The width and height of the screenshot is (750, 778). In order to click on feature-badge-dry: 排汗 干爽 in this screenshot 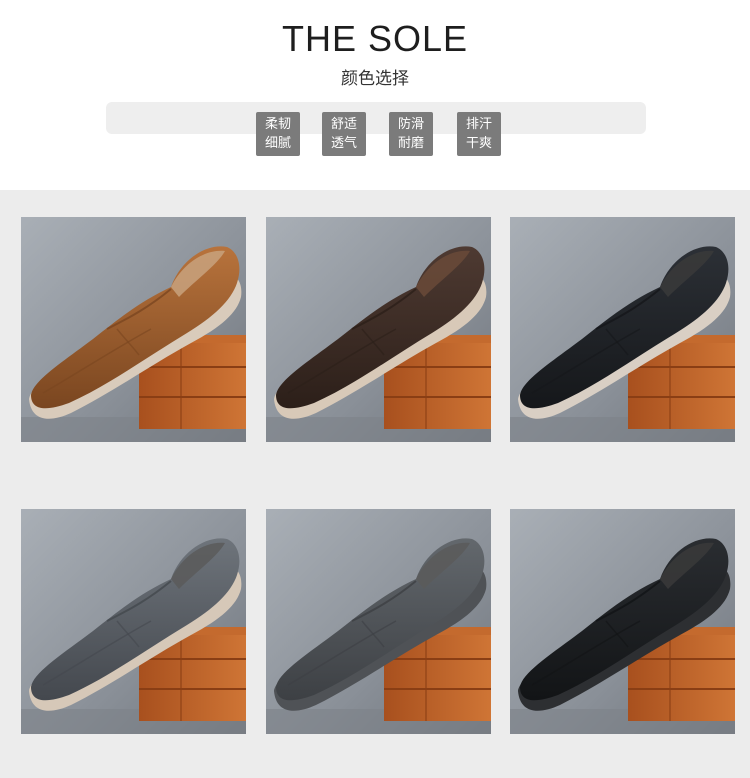, I will do `click(479, 134)`.